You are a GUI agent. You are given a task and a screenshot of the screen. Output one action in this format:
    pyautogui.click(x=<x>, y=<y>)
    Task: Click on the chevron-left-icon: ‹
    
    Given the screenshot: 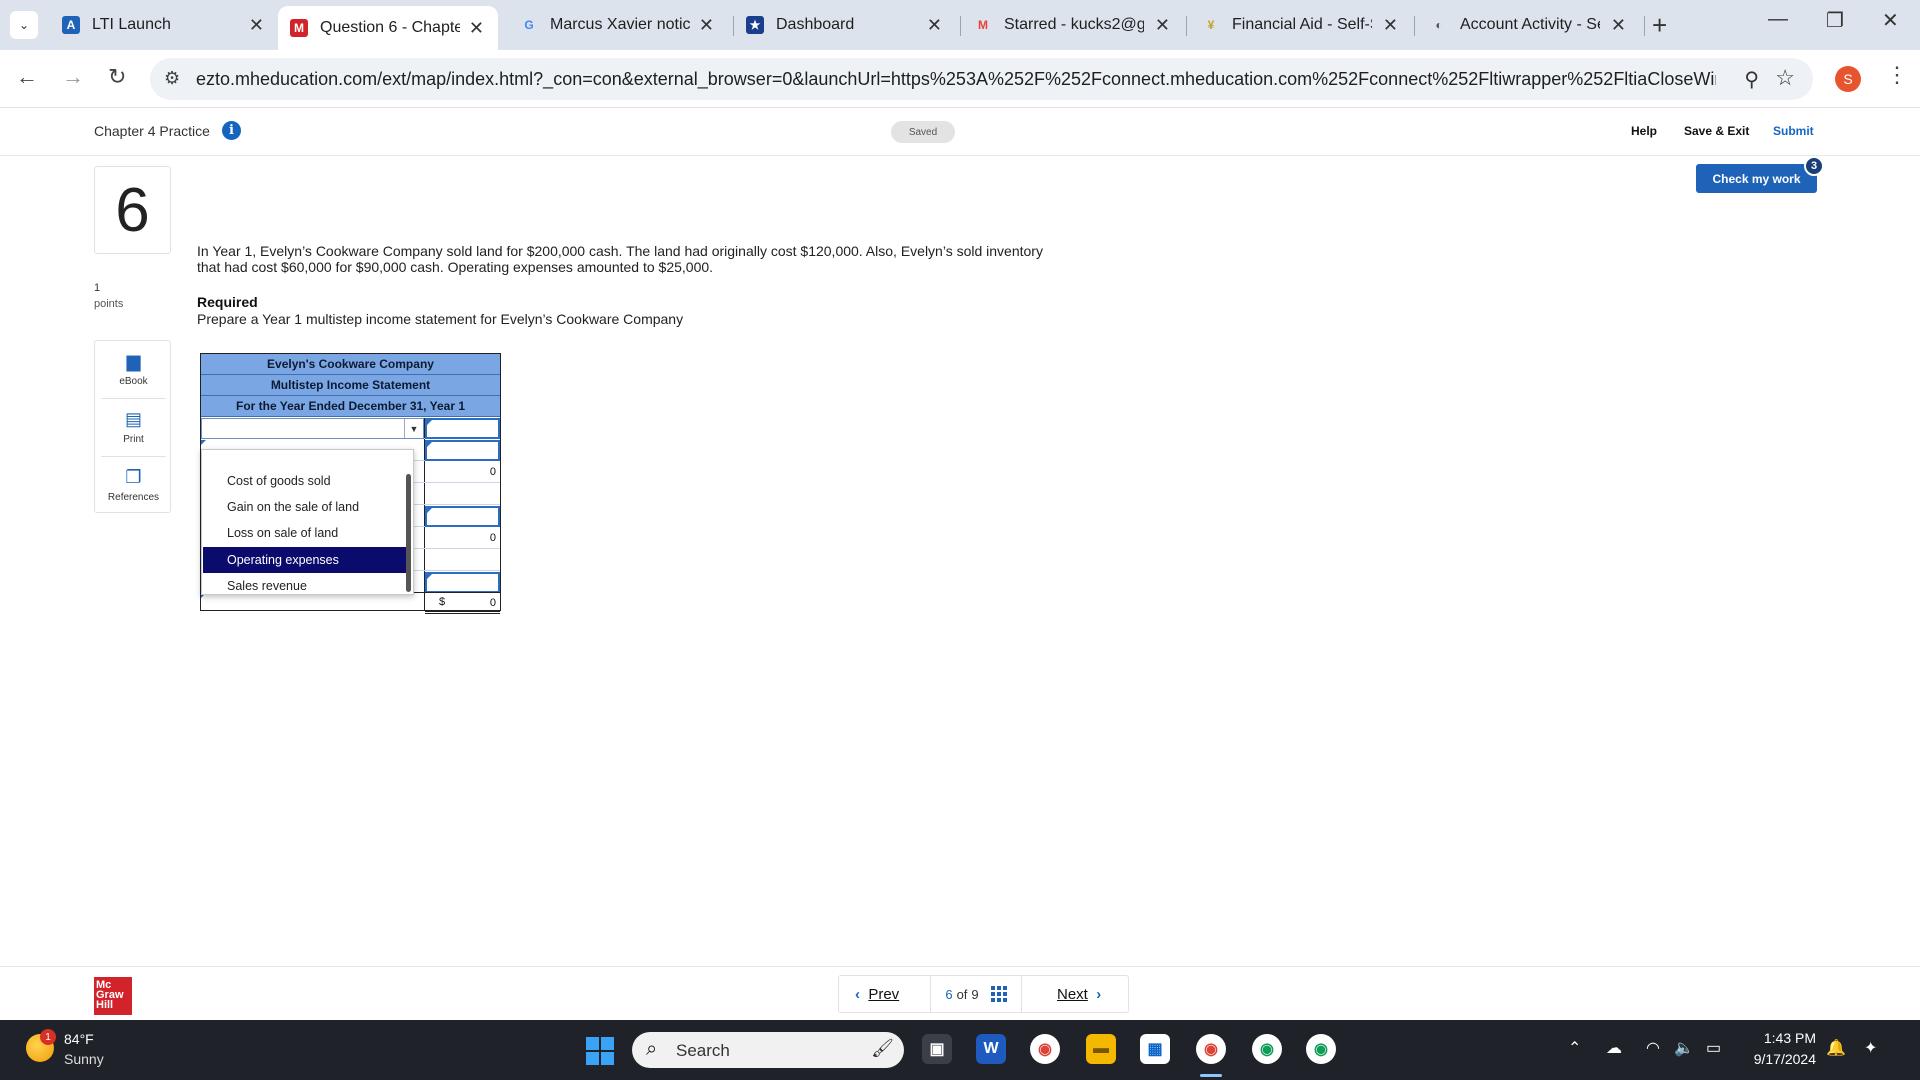 What is the action you would take?
    pyautogui.click(x=857, y=994)
    